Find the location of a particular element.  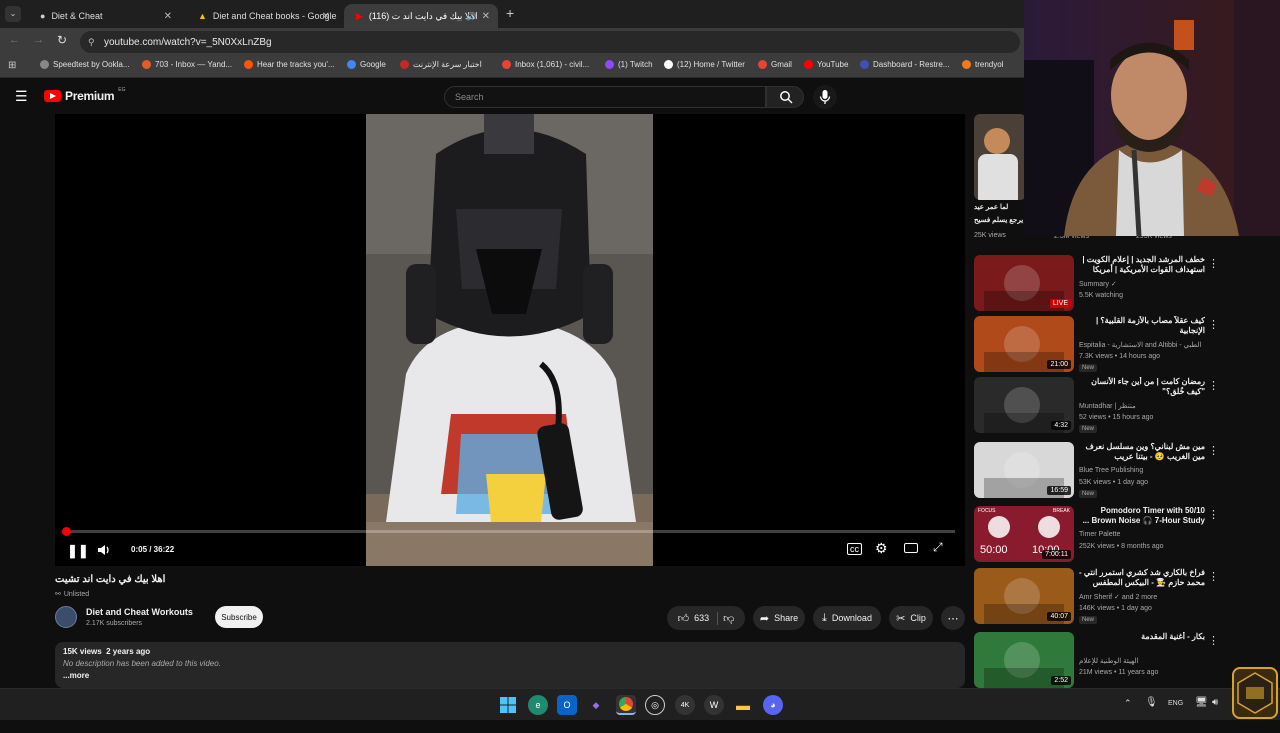

recommendation-channel: Muntadhar | منتظر is located at coordinates (1107, 406).